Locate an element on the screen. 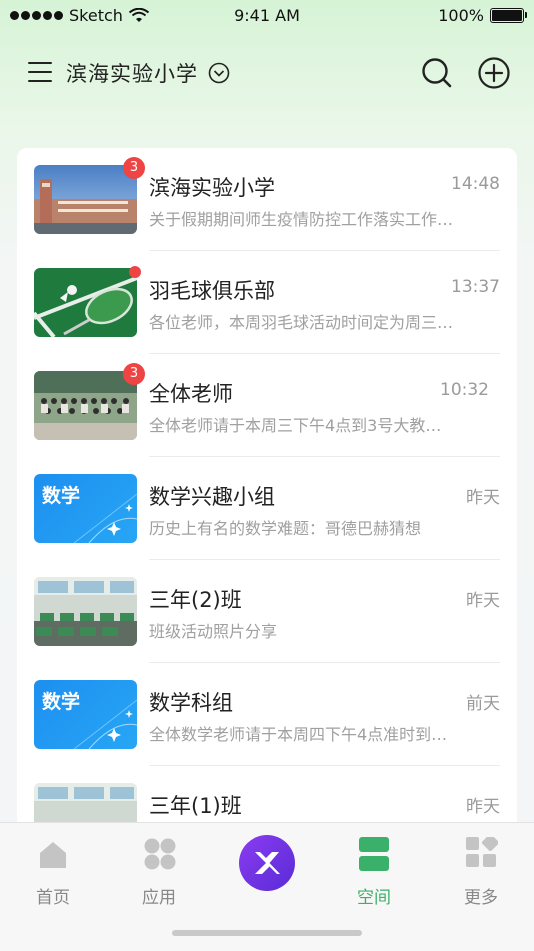  menu-button is located at coordinates (40, 72).